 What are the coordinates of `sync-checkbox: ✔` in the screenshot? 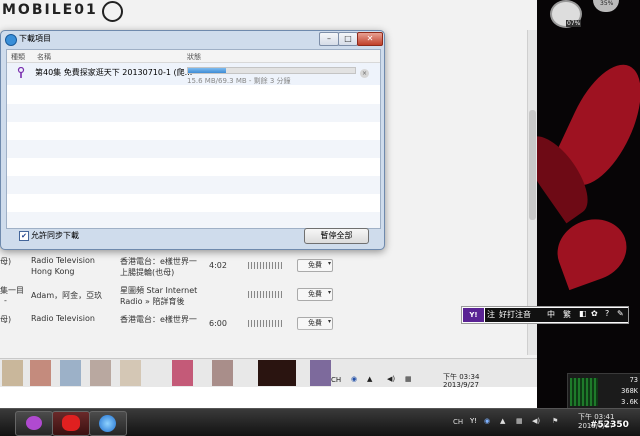 It's located at (24, 236).